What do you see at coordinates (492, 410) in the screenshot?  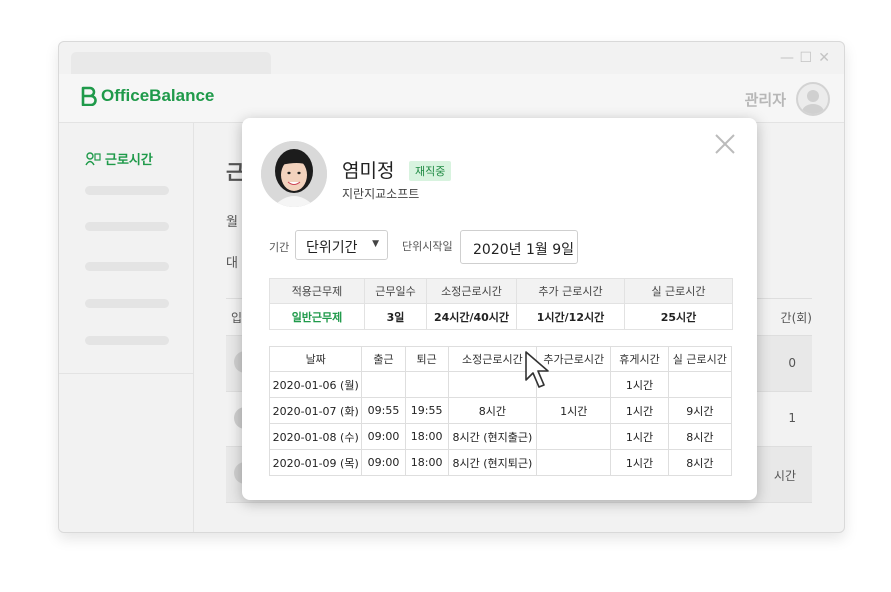 I see `cell-regular-hours: 8시간` at bounding box center [492, 410].